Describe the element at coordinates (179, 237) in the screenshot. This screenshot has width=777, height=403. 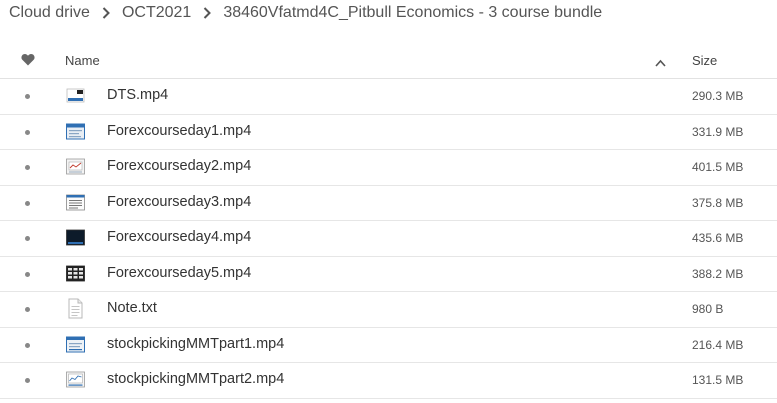
I see `file-name: Forexcourseday4.mp4` at that location.